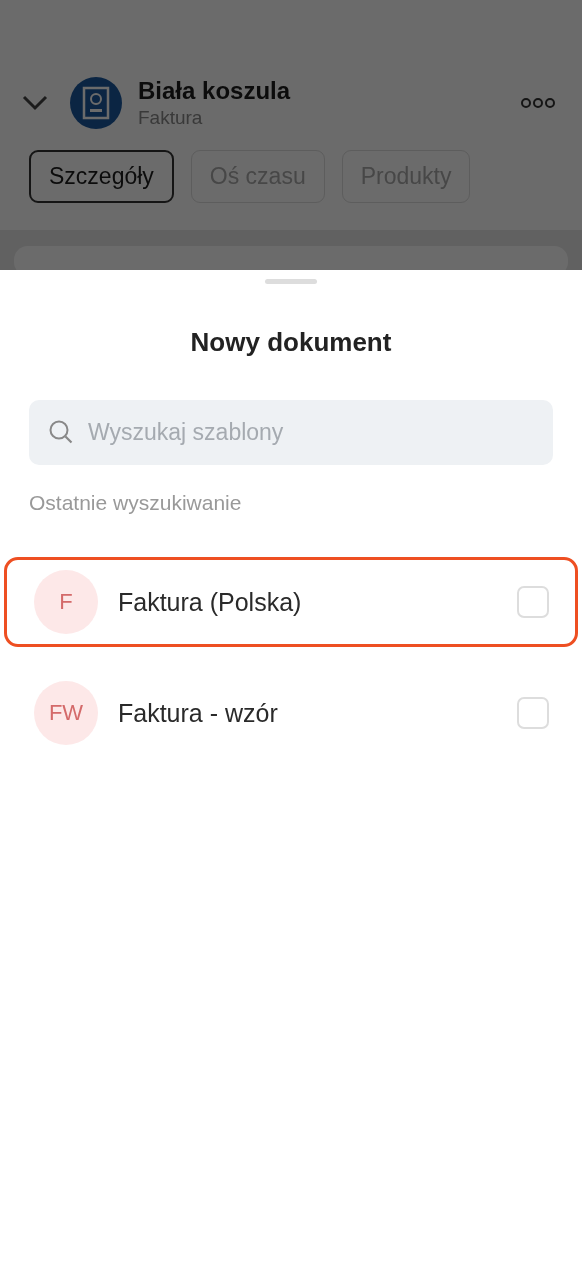 This screenshot has width=582, height=1280. Describe the element at coordinates (291, 281) in the screenshot. I see `drag-handle` at that location.